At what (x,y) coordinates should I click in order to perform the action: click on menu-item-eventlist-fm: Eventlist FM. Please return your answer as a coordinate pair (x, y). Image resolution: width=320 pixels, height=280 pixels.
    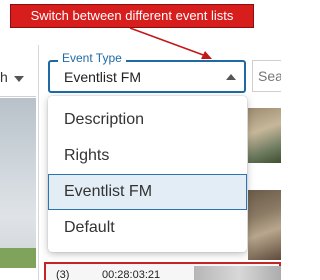
    Looking at the image, I should click on (147, 192).